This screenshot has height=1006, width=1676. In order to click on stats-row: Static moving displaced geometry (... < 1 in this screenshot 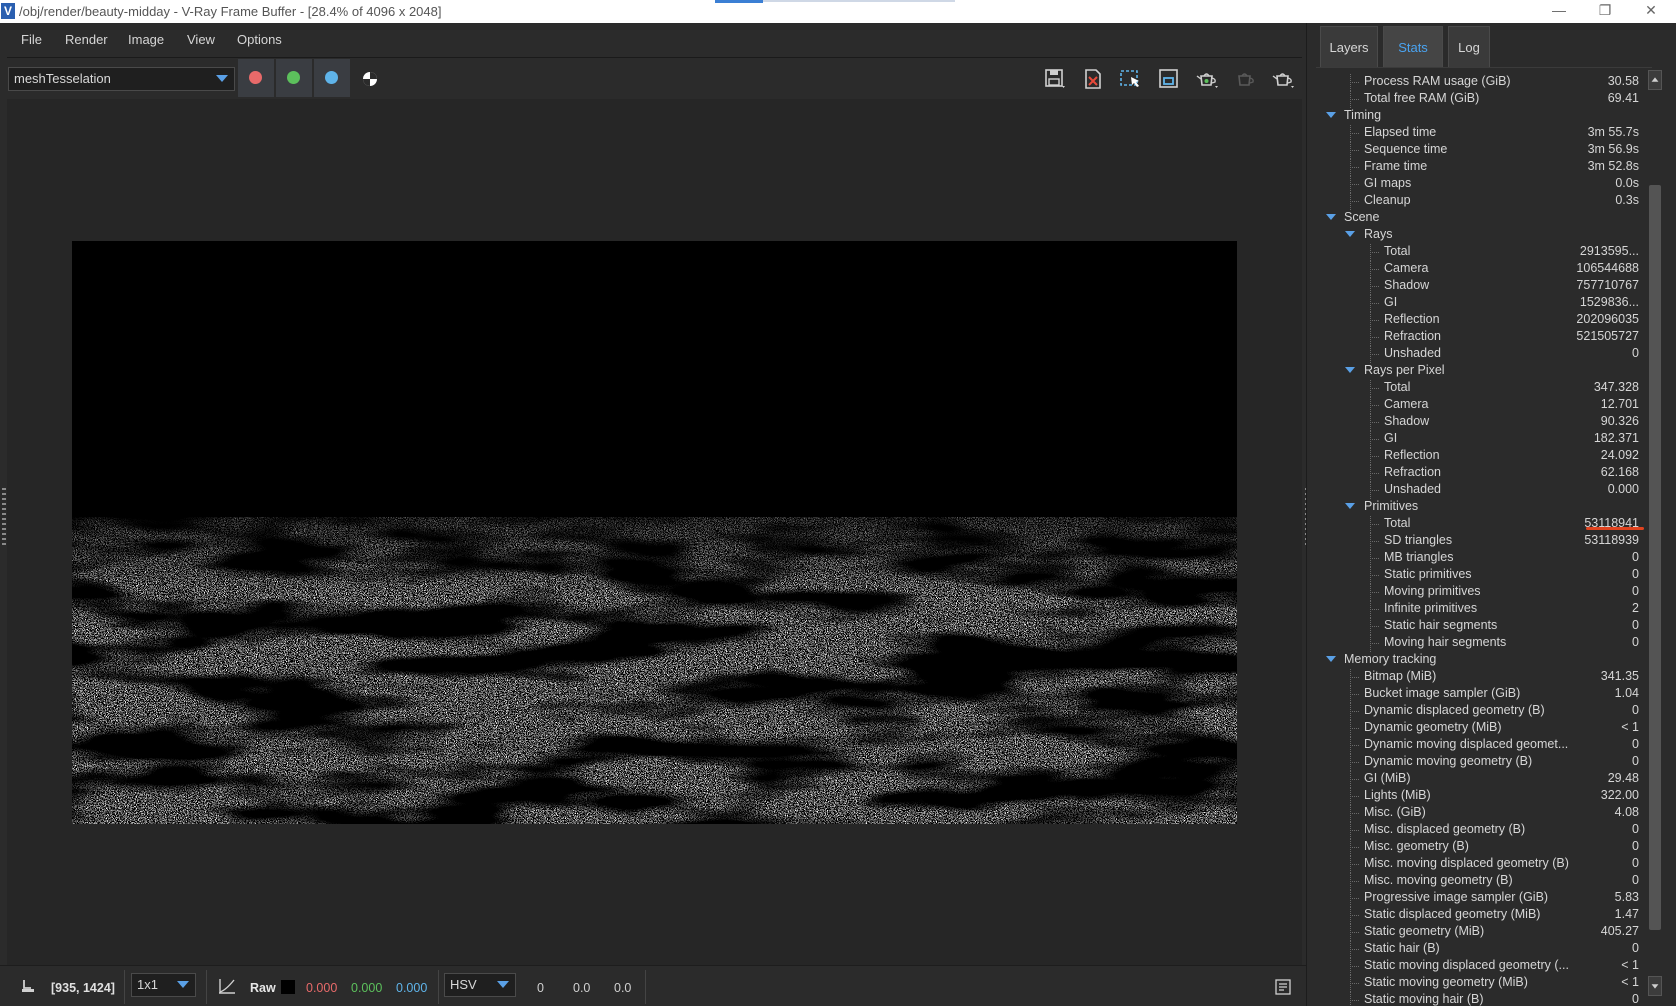, I will do `click(1484, 966)`.